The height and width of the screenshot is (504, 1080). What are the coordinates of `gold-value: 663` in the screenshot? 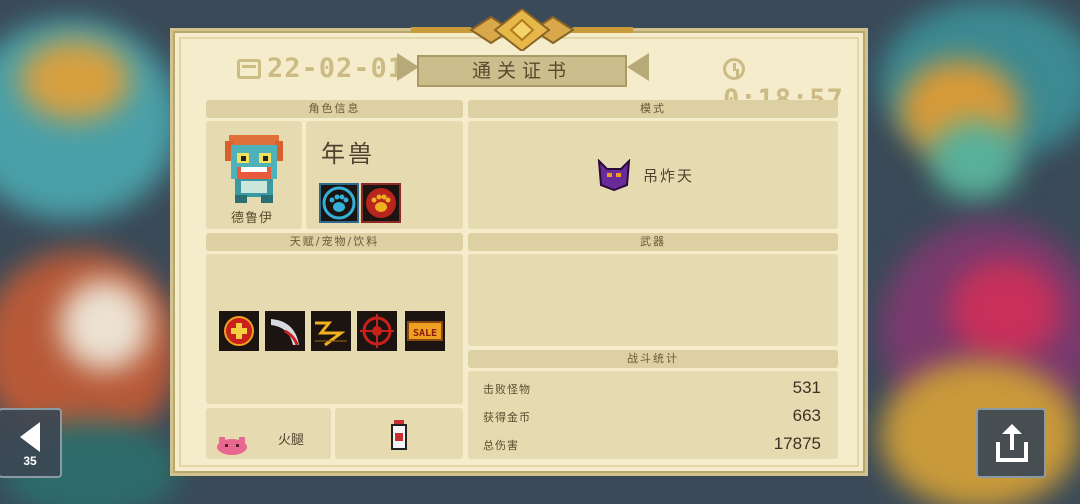 It's located at (806, 415).